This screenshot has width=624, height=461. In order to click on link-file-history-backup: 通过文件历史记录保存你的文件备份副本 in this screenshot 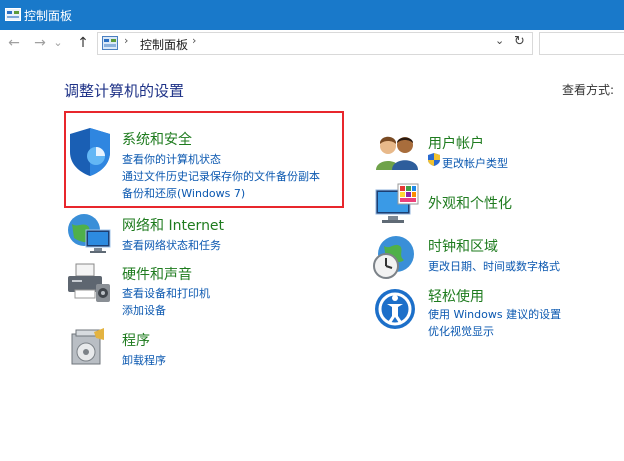, I will do `click(221, 176)`.